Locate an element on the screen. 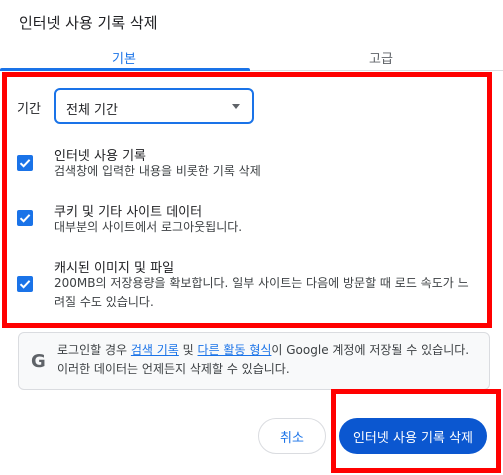  active-tab-indicator is located at coordinates (125, 69).